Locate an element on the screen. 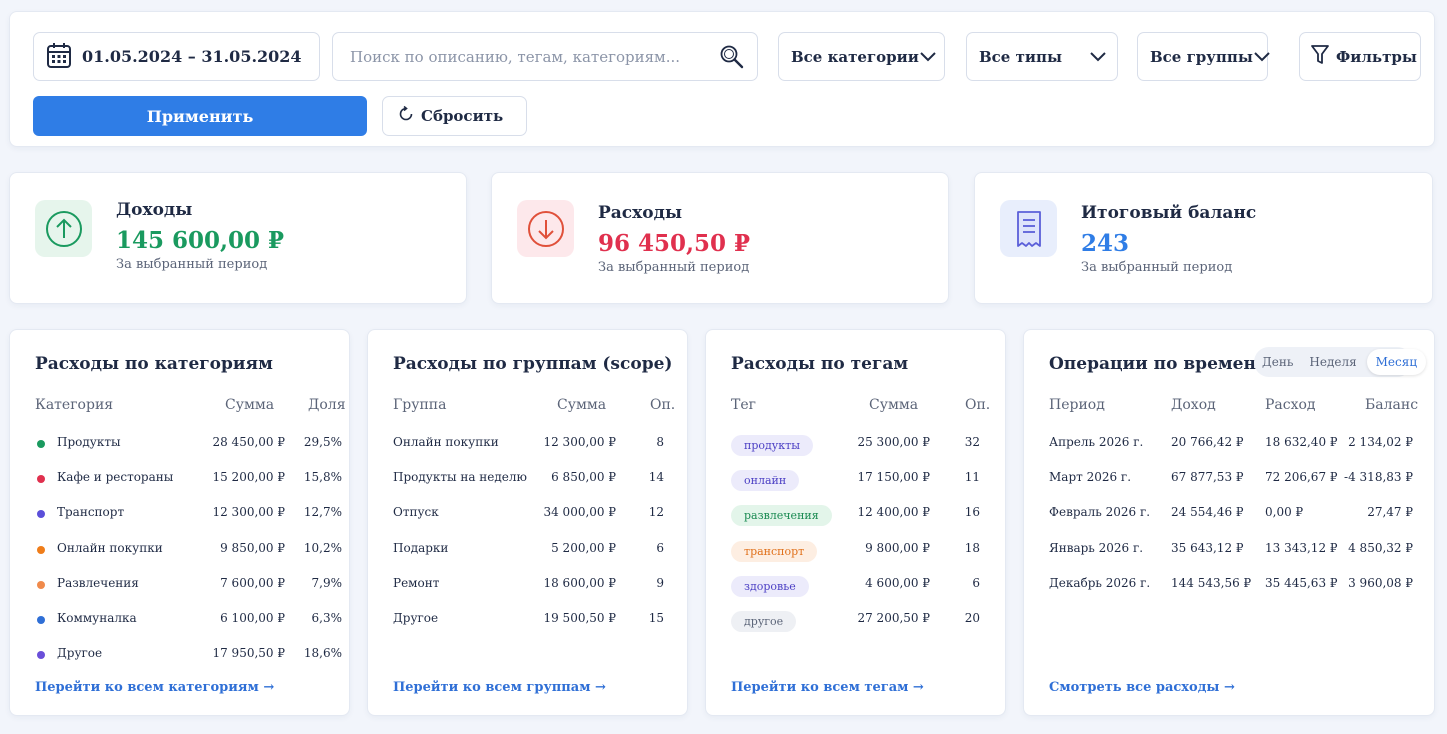  group-ops: 14 is located at coordinates (656, 477).